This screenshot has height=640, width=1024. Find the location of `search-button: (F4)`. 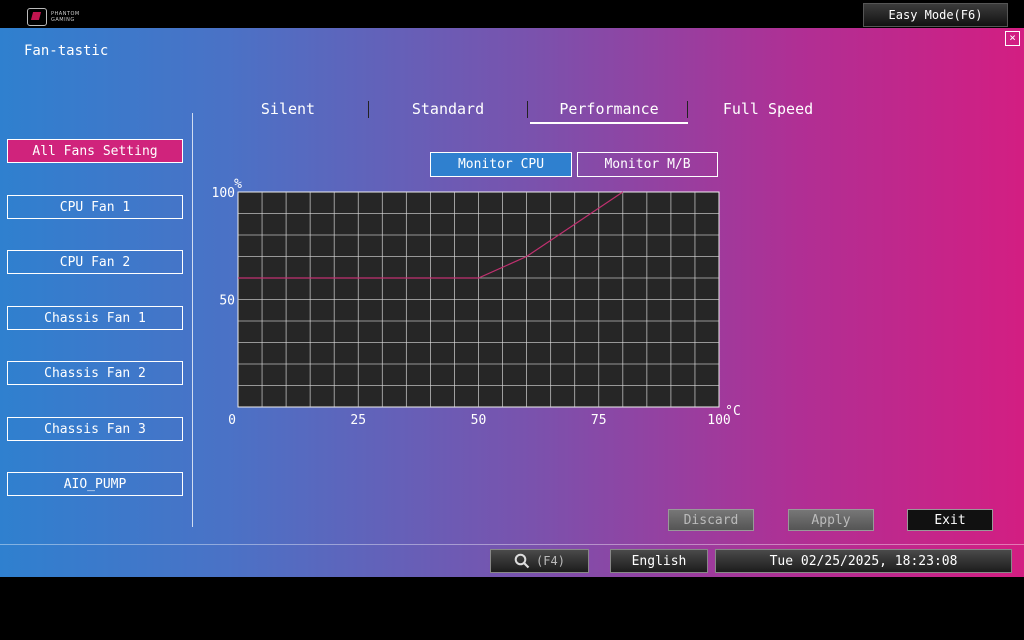

search-button: (F4) is located at coordinates (539, 561).